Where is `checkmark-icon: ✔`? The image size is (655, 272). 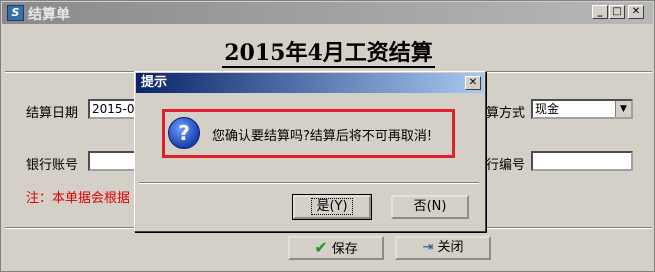
checkmark-icon: ✔ is located at coordinates (321, 247).